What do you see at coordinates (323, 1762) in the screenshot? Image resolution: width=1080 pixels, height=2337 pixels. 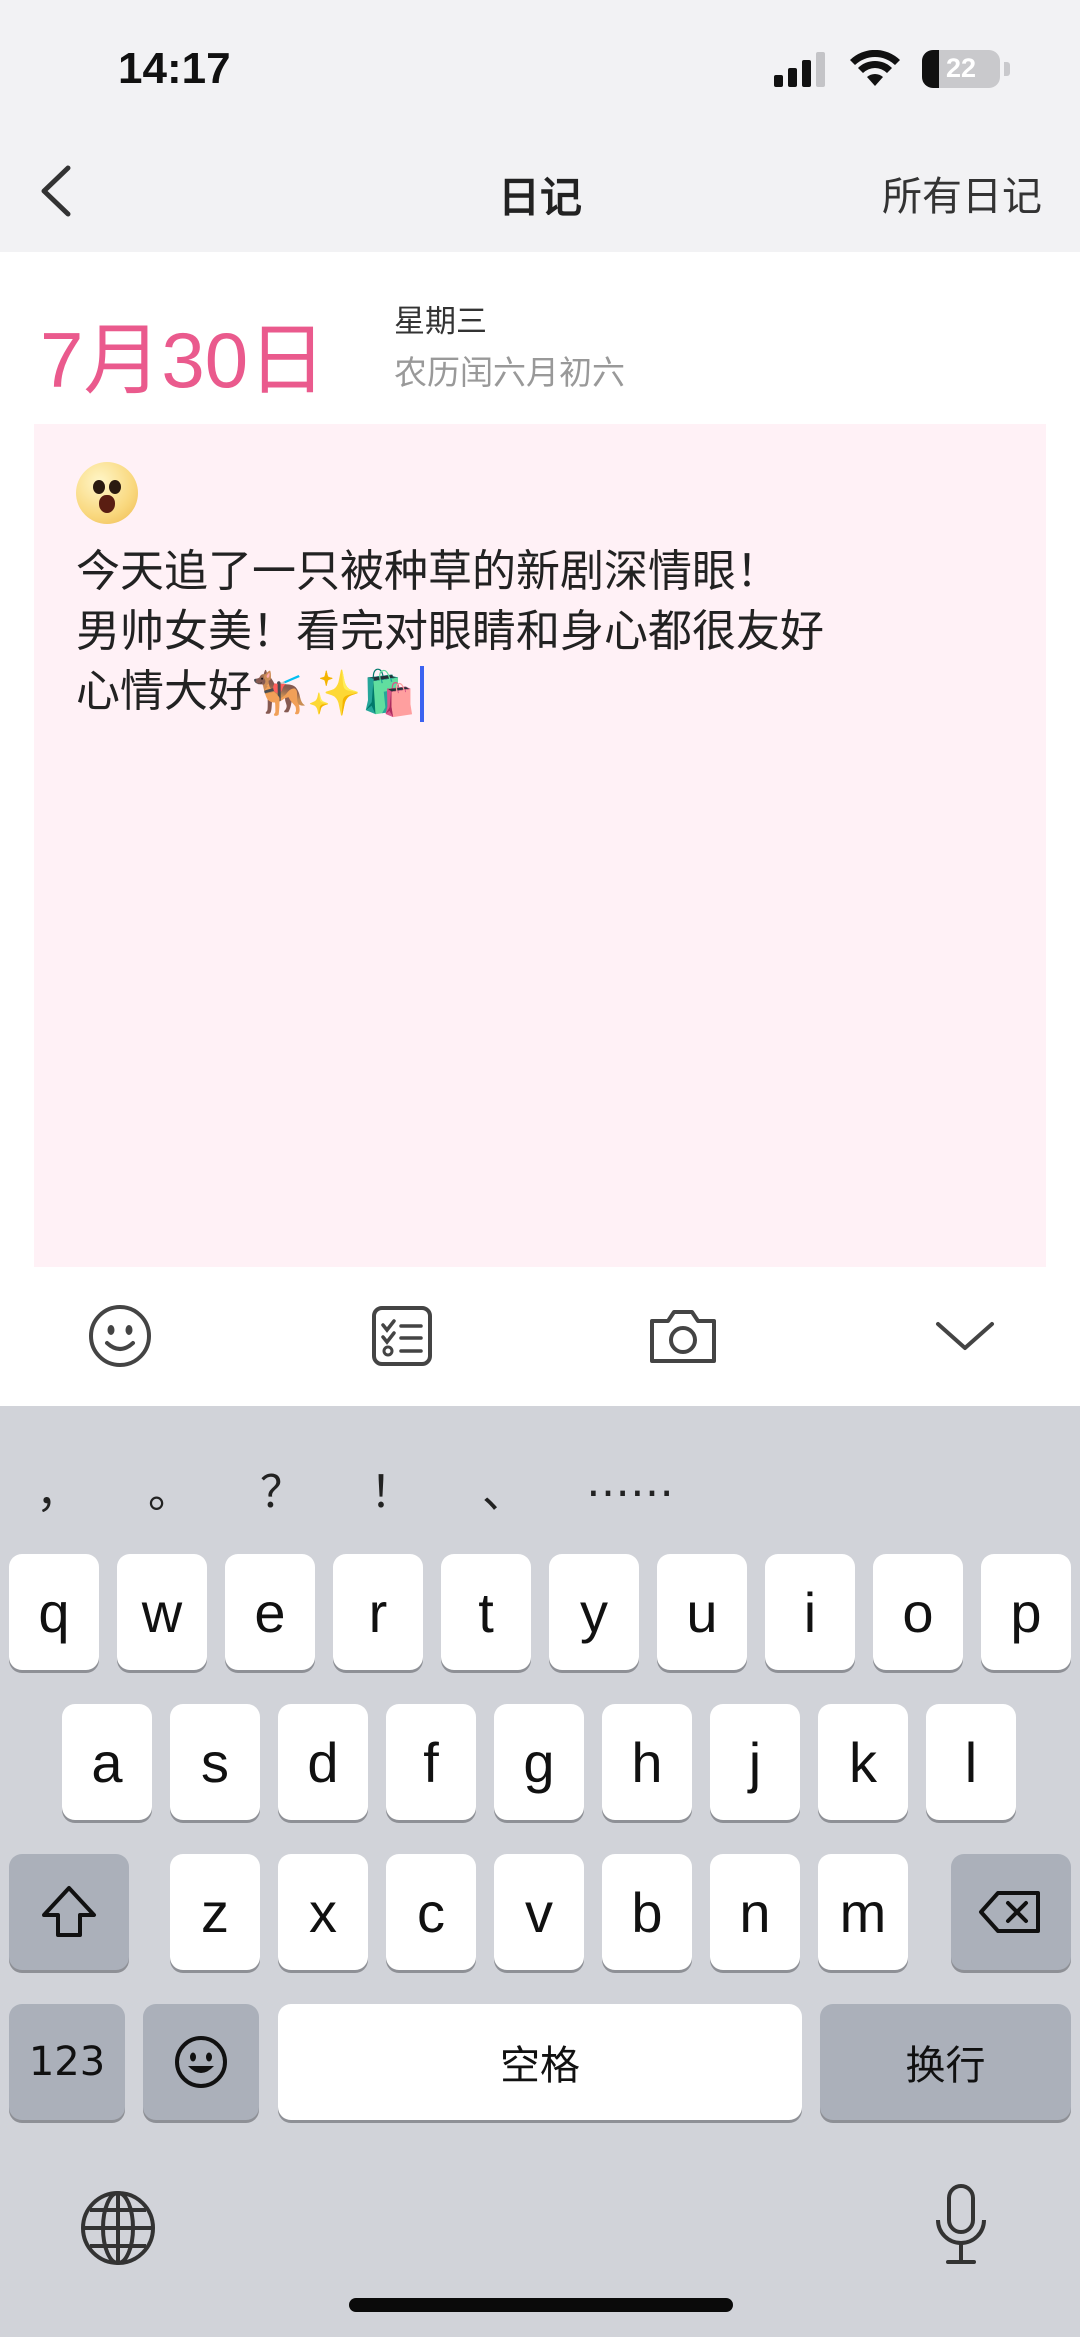 I see `key-d: d` at bounding box center [323, 1762].